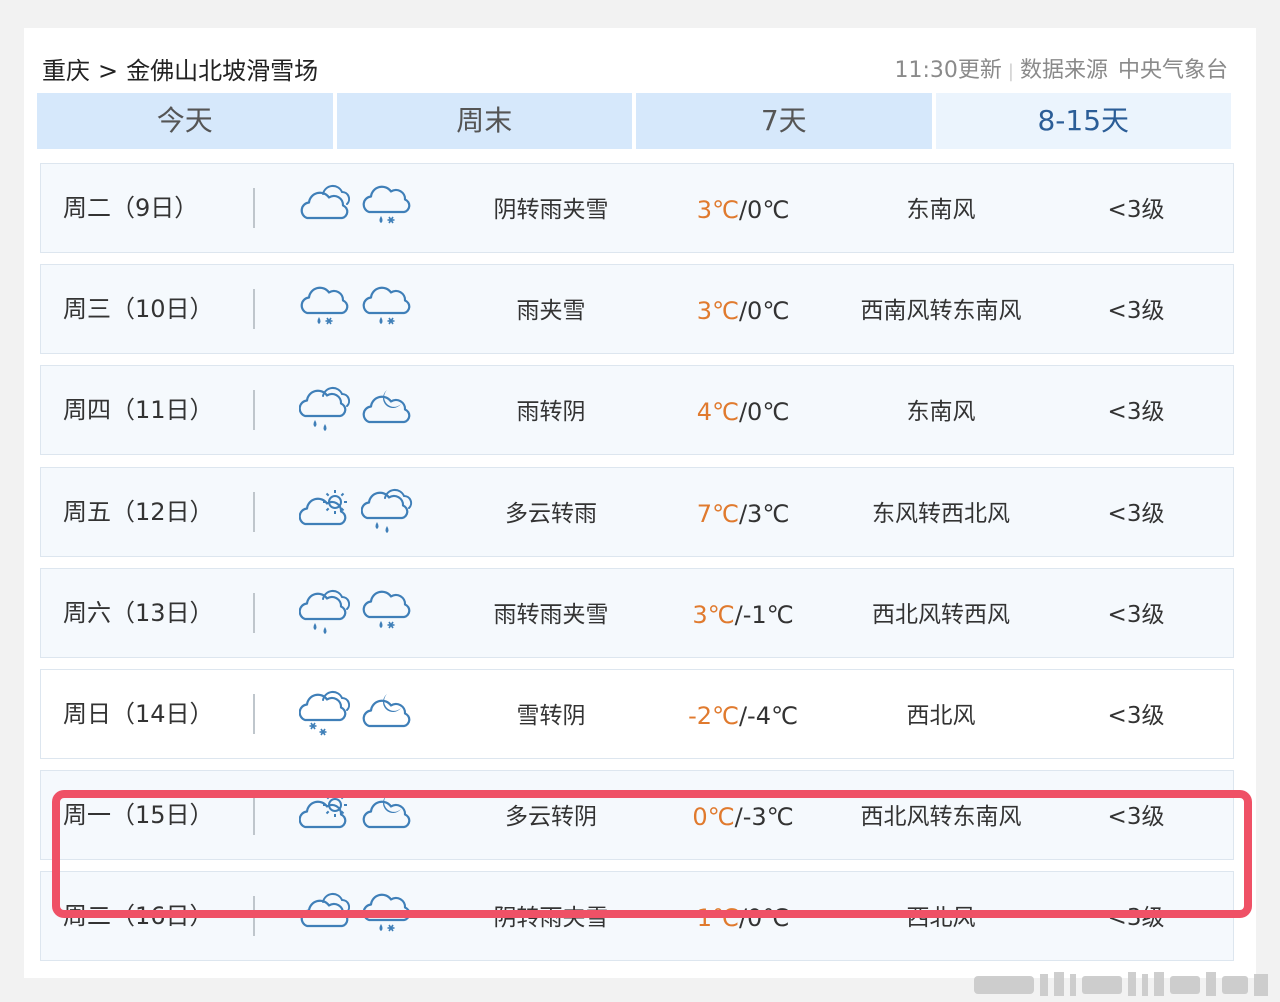  I want to click on low-temp: -4℃, so click(772, 716).